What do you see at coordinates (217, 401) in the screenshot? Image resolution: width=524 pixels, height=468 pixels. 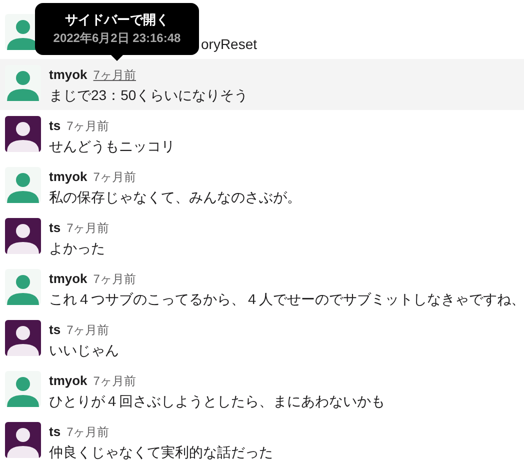 I see `message-text: ひとりが４回さぶしようとしたら、まにあわないかも` at bounding box center [217, 401].